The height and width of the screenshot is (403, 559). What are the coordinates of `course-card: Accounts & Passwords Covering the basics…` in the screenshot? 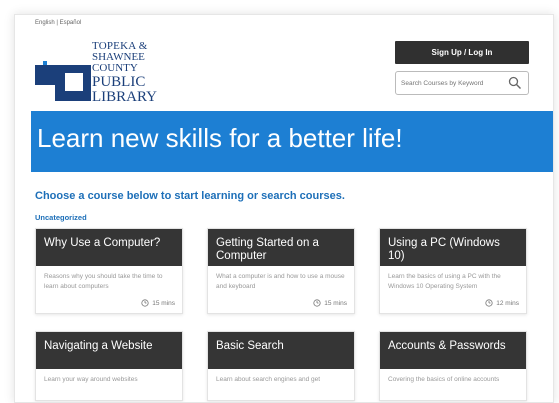 It's located at (453, 366).